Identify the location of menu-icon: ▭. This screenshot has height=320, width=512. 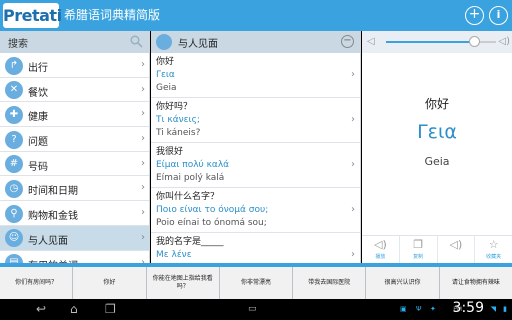
(252, 309).